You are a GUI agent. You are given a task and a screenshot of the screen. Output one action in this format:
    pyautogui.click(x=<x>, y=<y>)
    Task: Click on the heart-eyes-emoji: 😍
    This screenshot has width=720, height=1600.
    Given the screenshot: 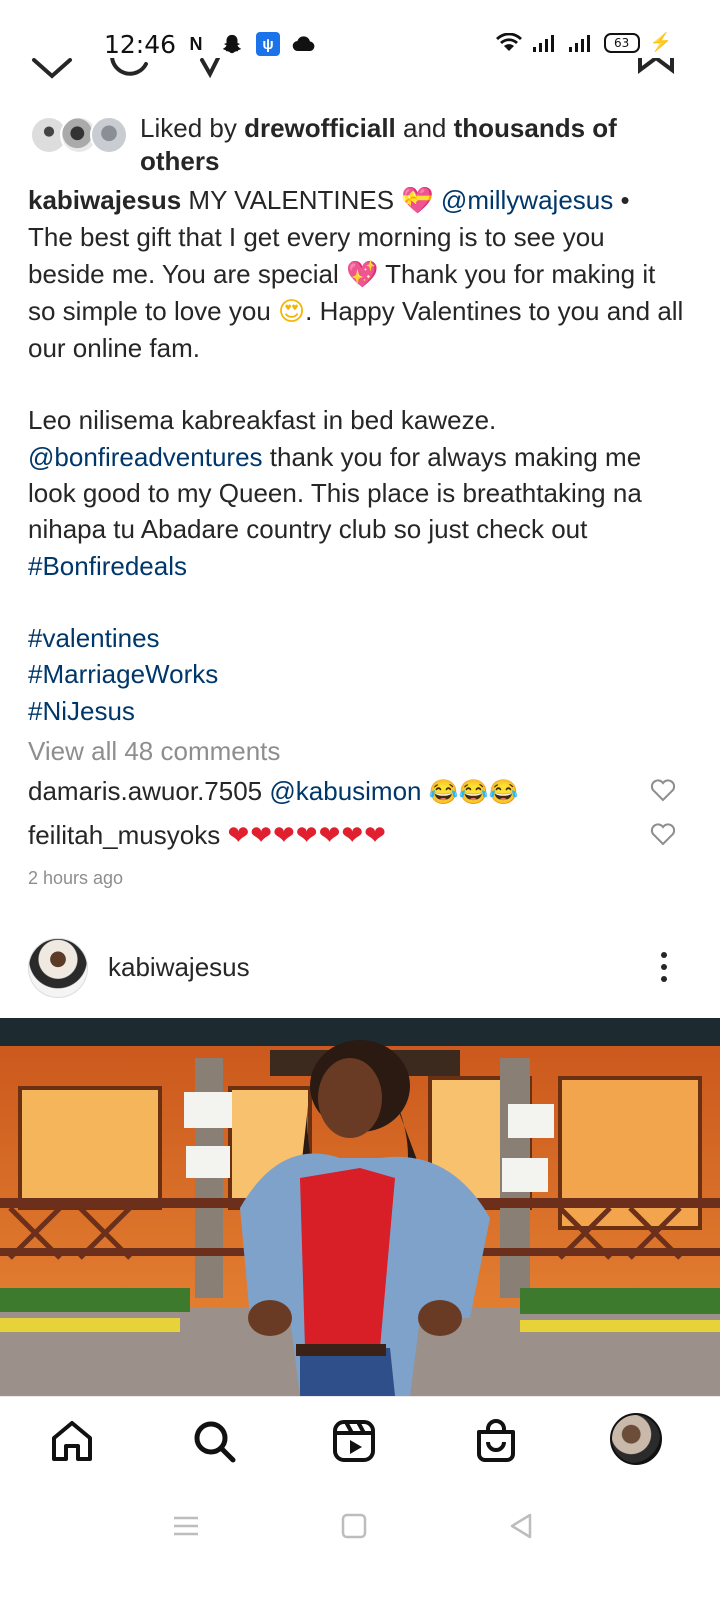 What is the action you would take?
    pyautogui.click(x=292, y=311)
    